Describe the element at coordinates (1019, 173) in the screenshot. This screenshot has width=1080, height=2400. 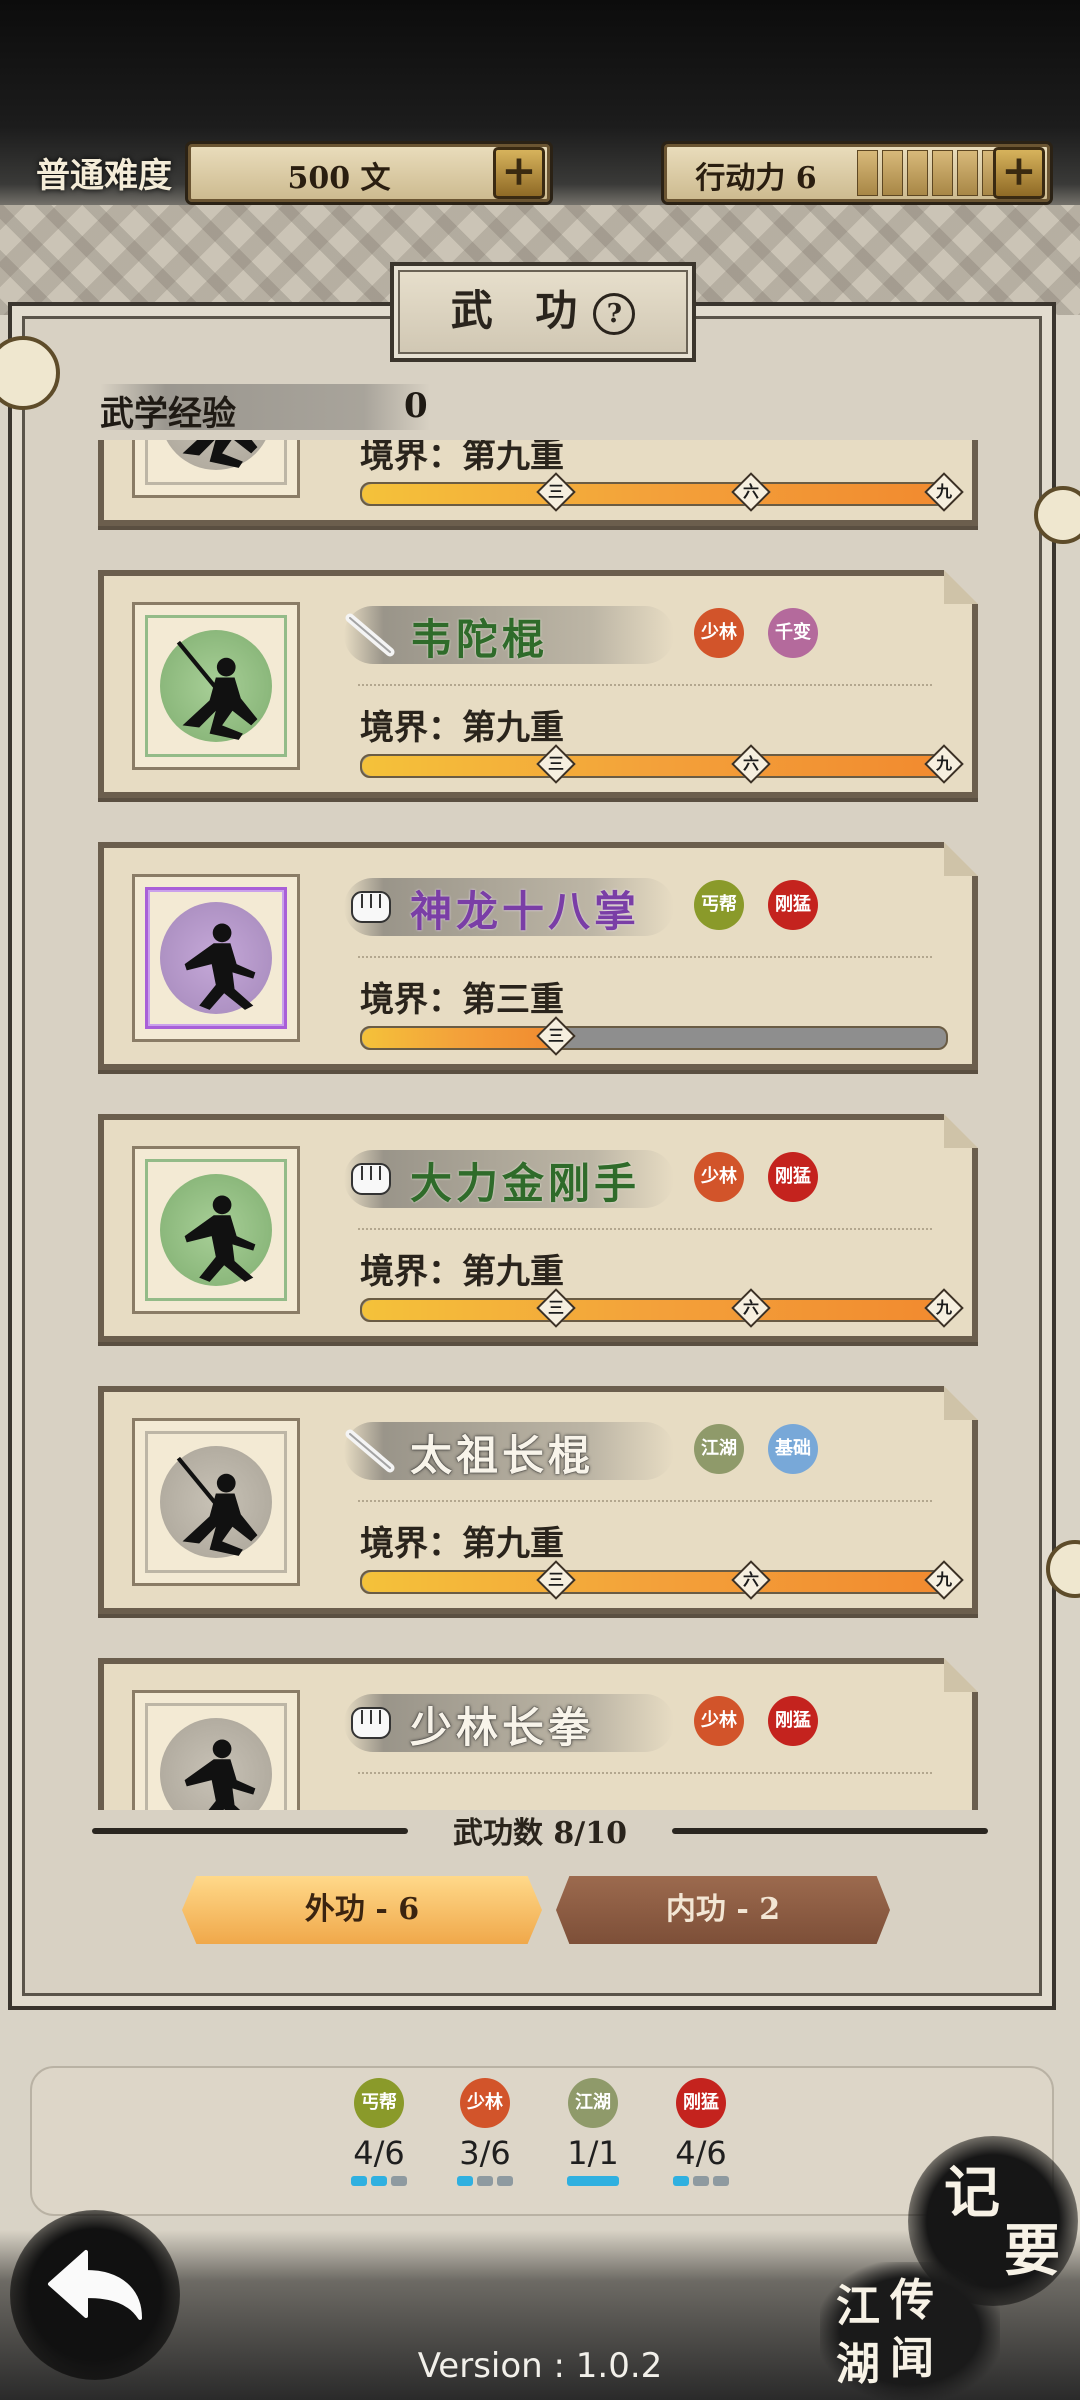
I see `add-action-points-button: +` at that location.